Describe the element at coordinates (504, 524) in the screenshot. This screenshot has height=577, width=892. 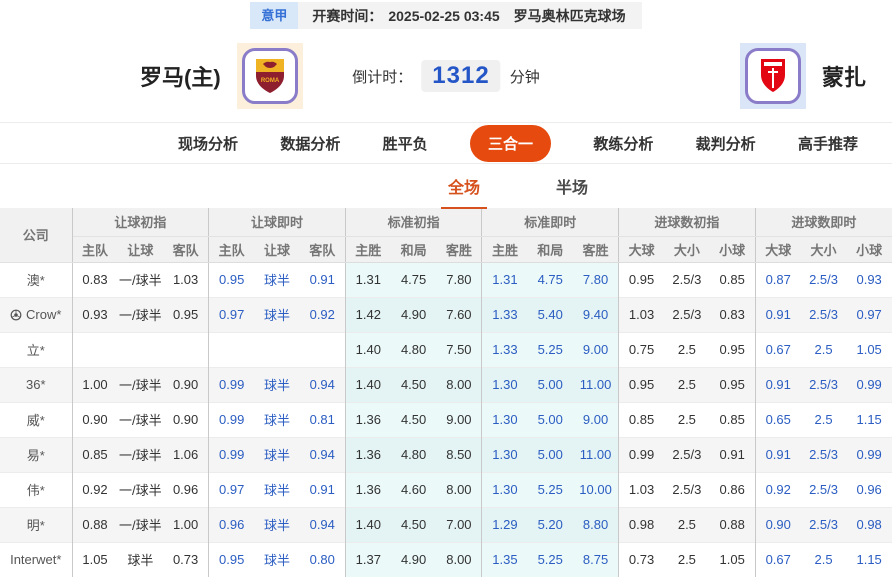
I see `odds-cell: 1.29` at that location.